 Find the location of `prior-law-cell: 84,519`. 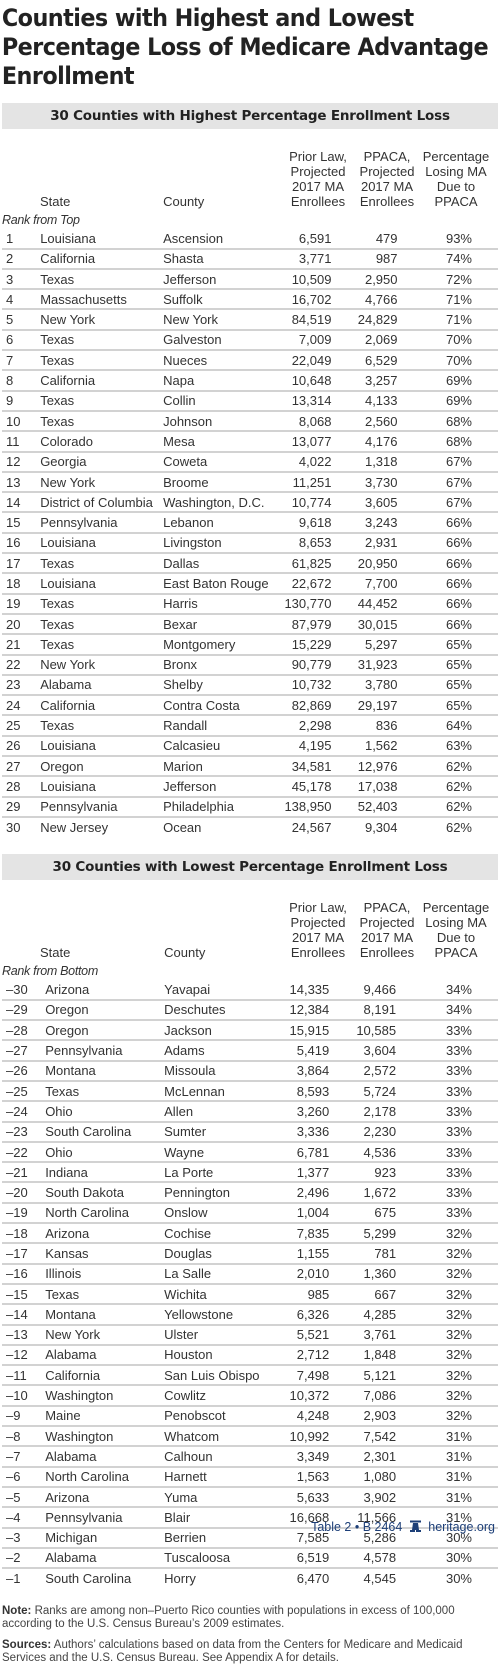

prior-law-cell: 84,519 is located at coordinates (300, 320).